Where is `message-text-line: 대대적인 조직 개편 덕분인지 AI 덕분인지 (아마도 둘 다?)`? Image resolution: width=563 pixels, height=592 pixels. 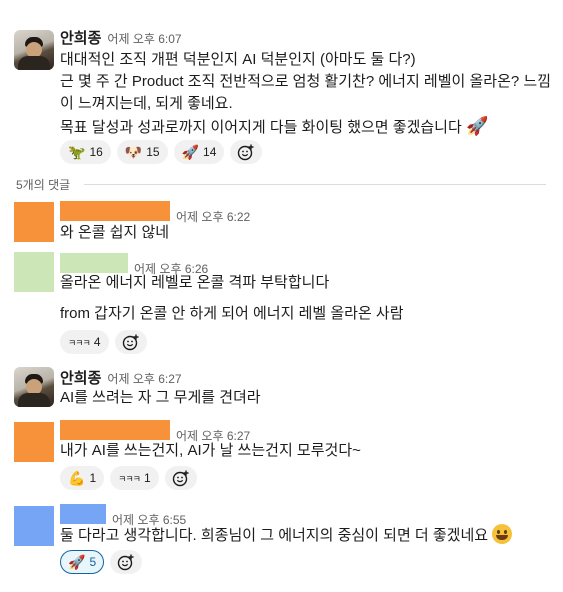
message-text-line: 대대적인 조직 개편 덕분인지 AI 덕분인지 (아마도 둘 다?) is located at coordinates (238, 59).